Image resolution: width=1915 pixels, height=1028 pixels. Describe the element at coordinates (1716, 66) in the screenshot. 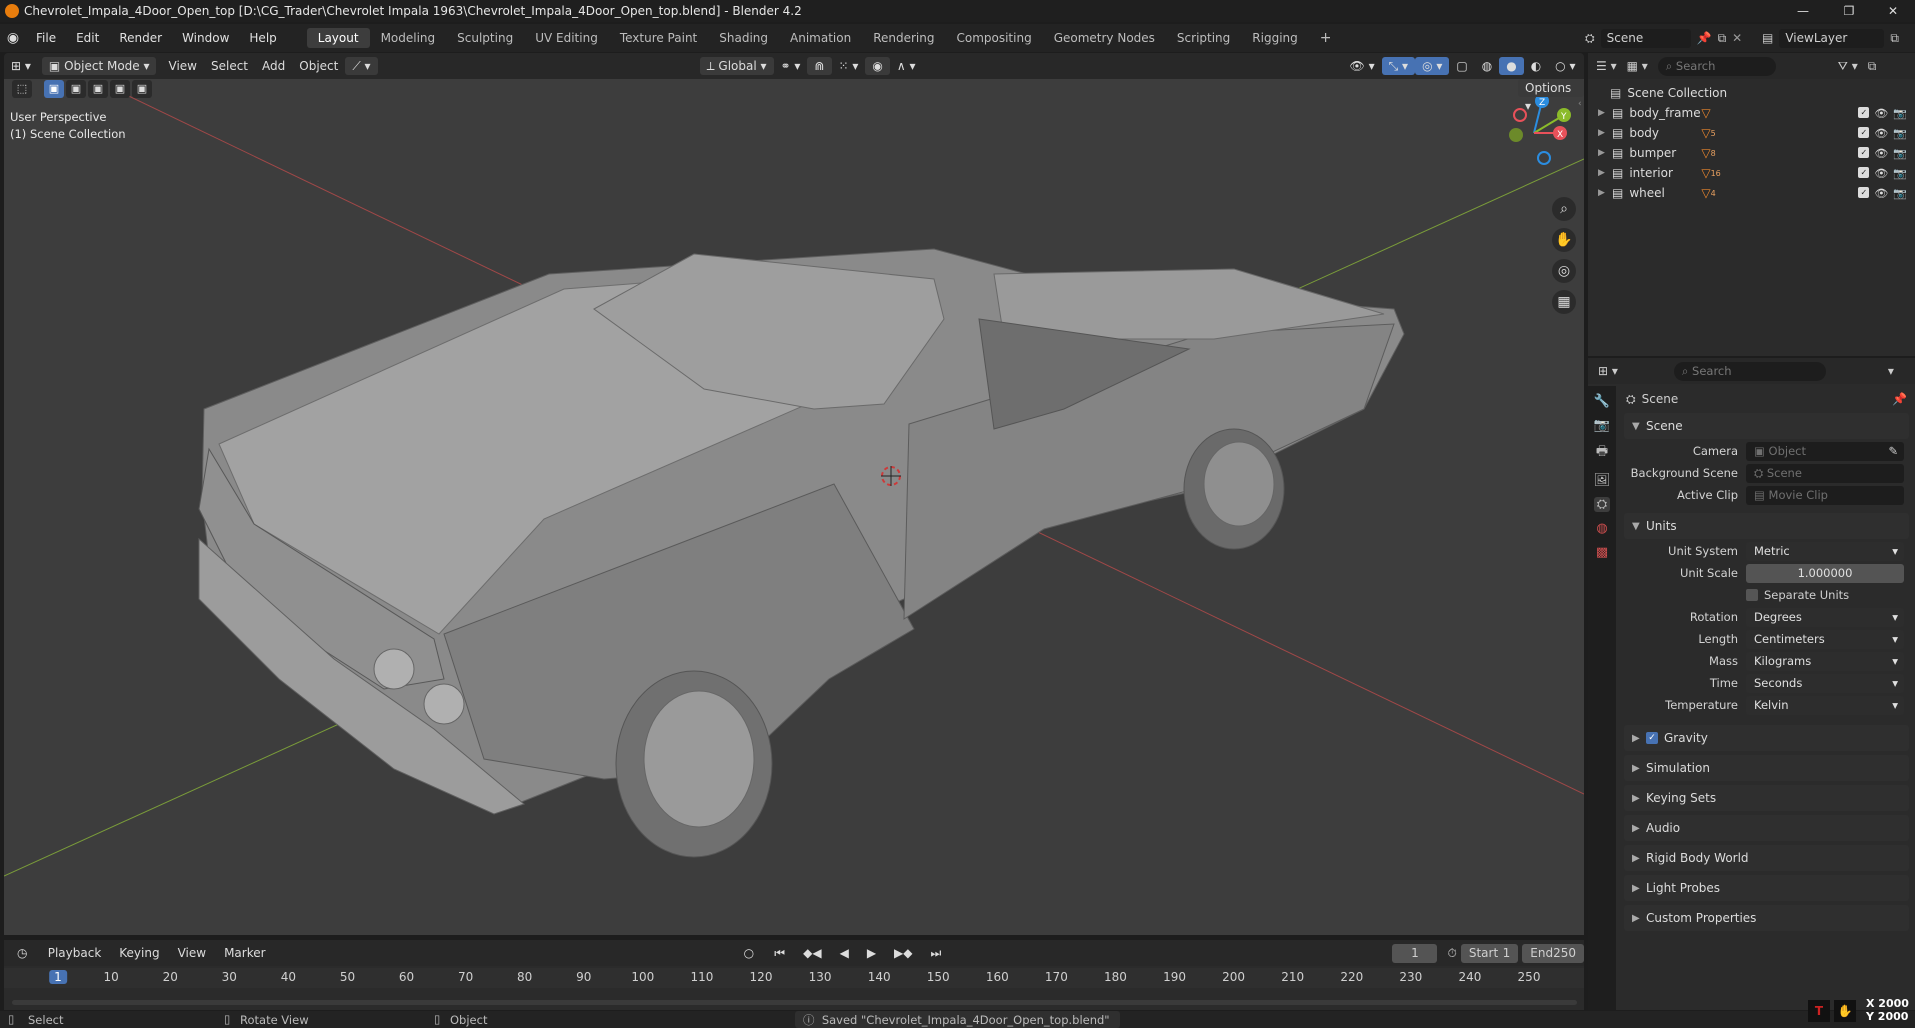

I see `outliner-search: ⌕ Search` at that location.